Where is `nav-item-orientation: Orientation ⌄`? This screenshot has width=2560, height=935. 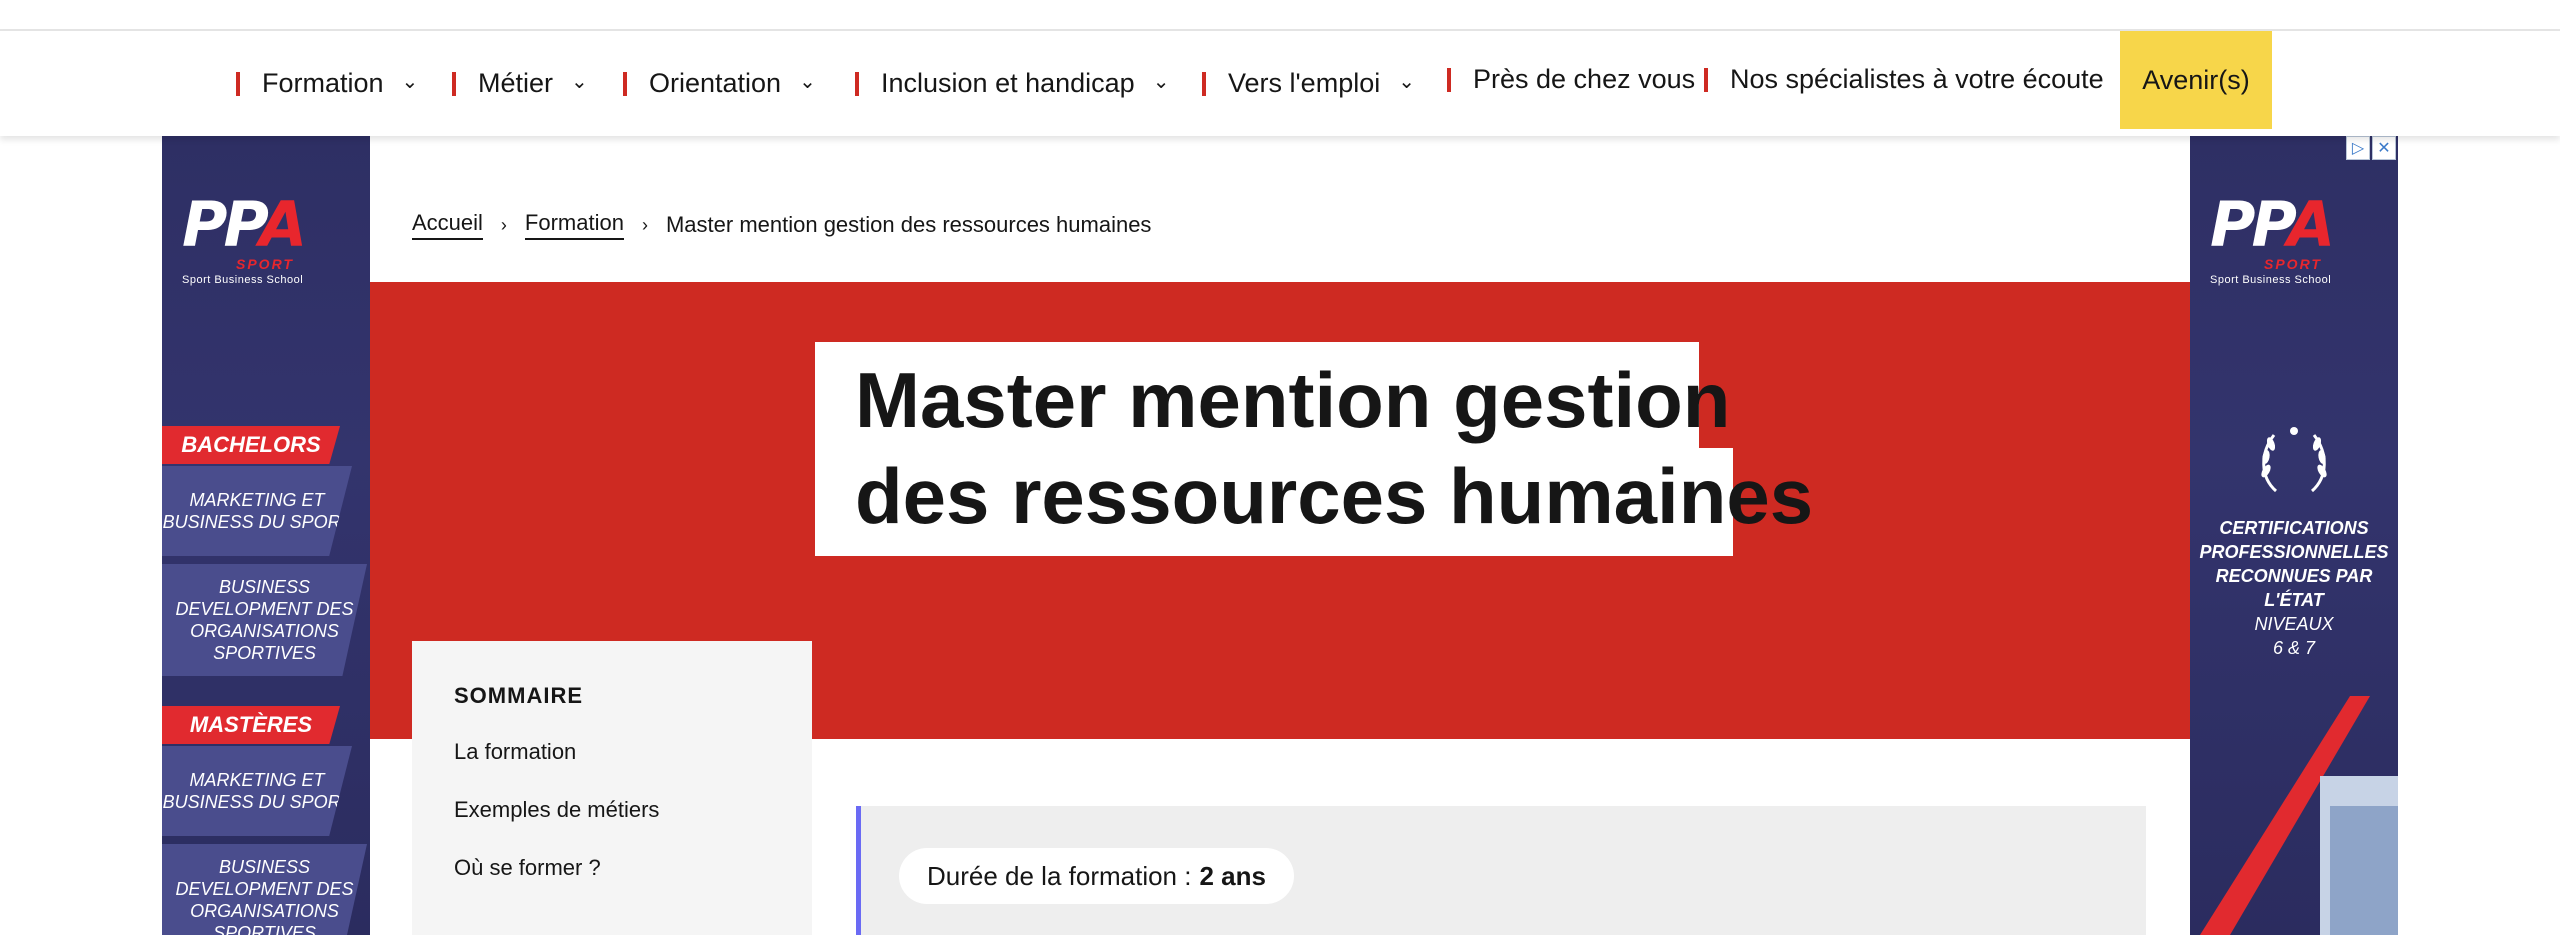 nav-item-orientation: Orientation ⌄ is located at coordinates (719, 83).